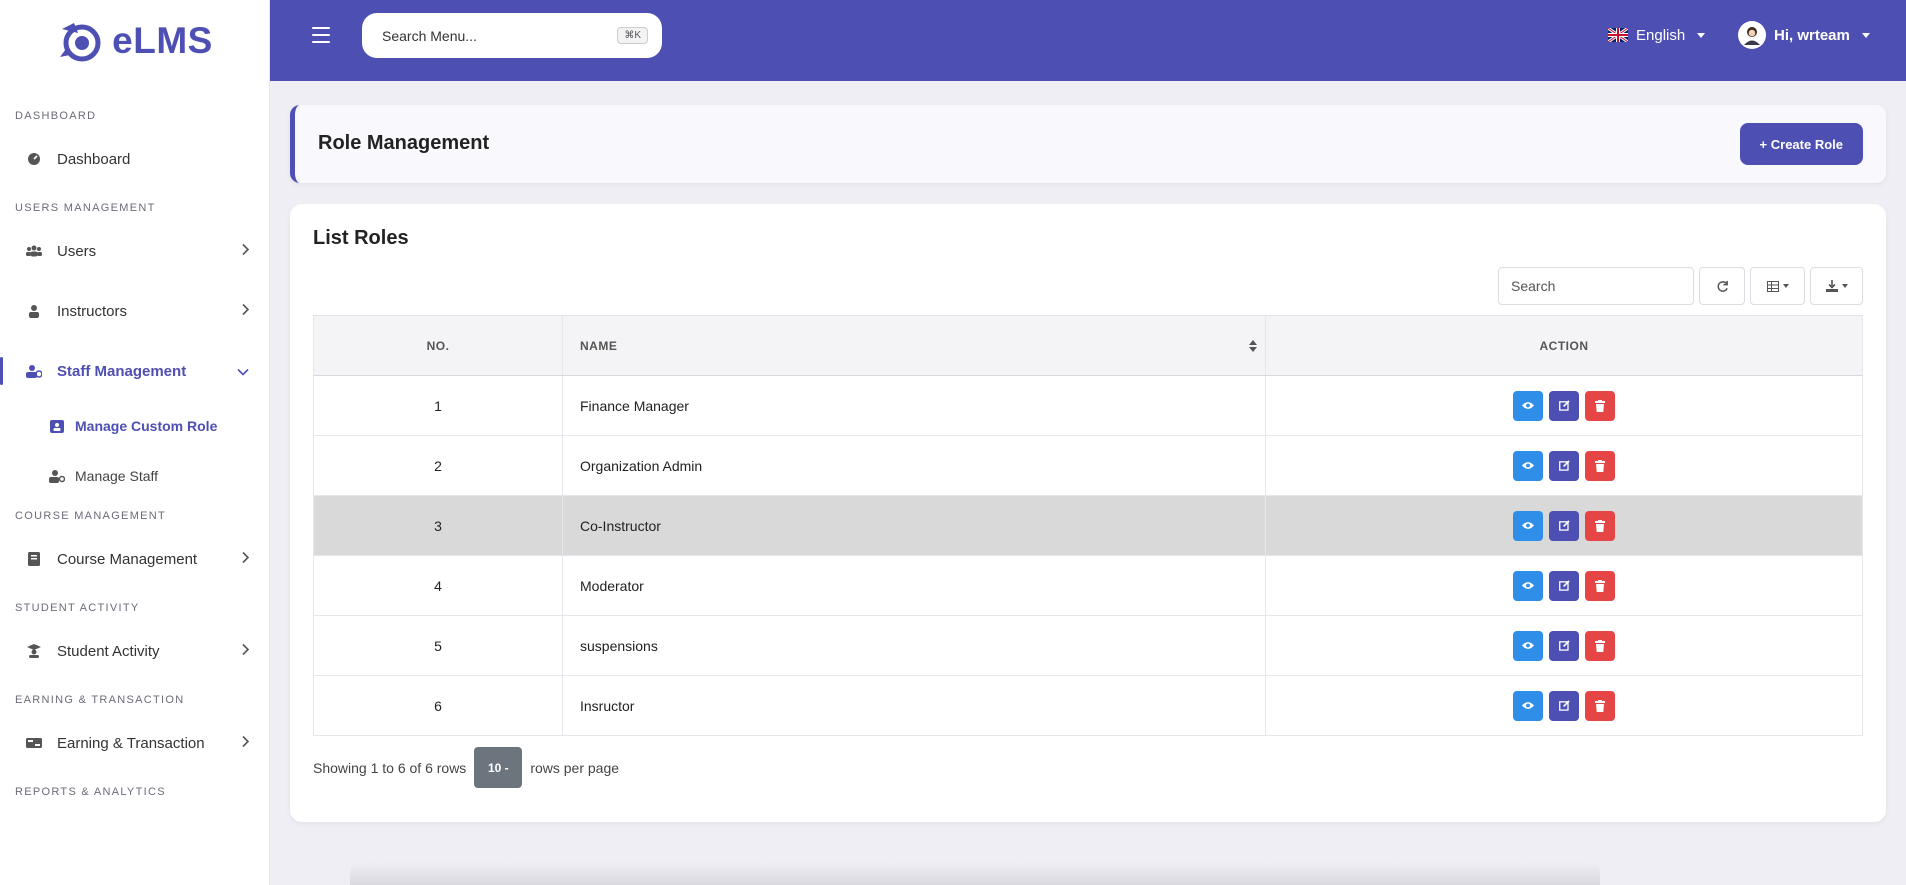  I want to click on refresh-button, so click(1722, 286).